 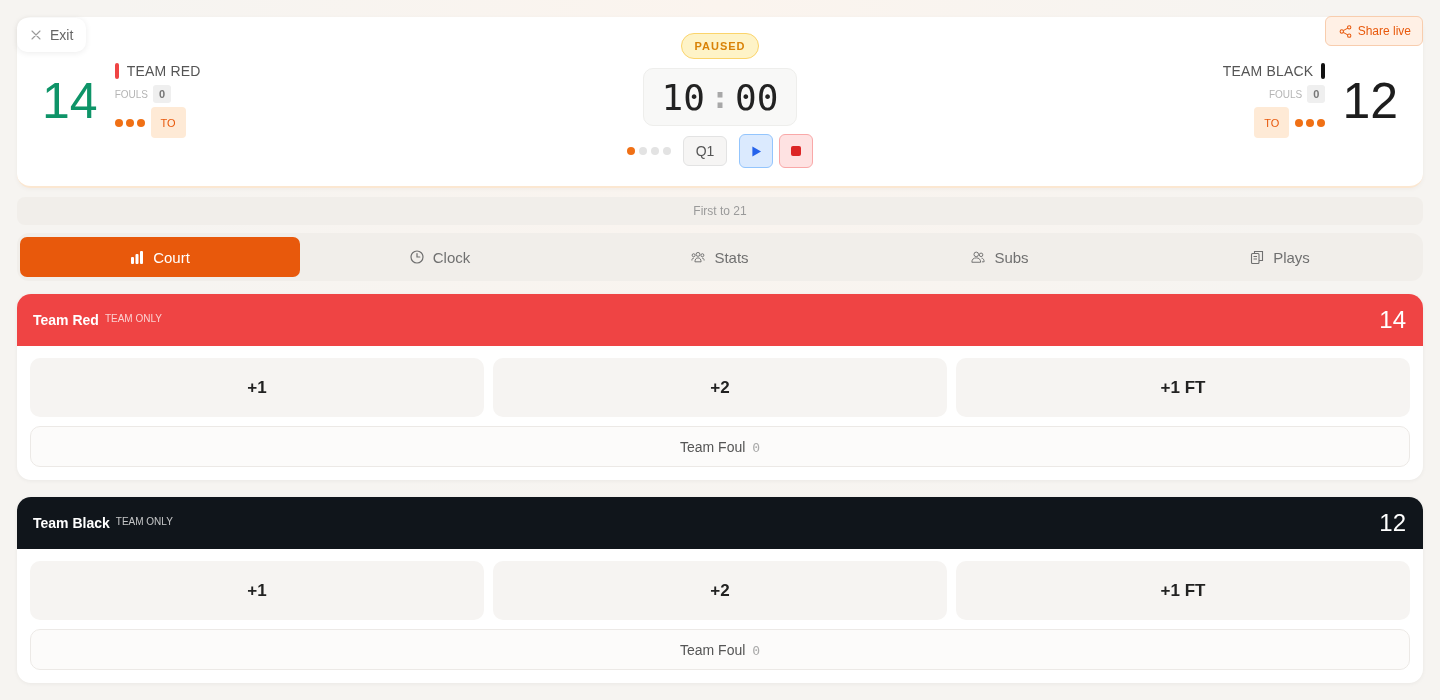 What do you see at coordinates (1257, 257) in the screenshot?
I see `clipboard-icon` at bounding box center [1257, 257].